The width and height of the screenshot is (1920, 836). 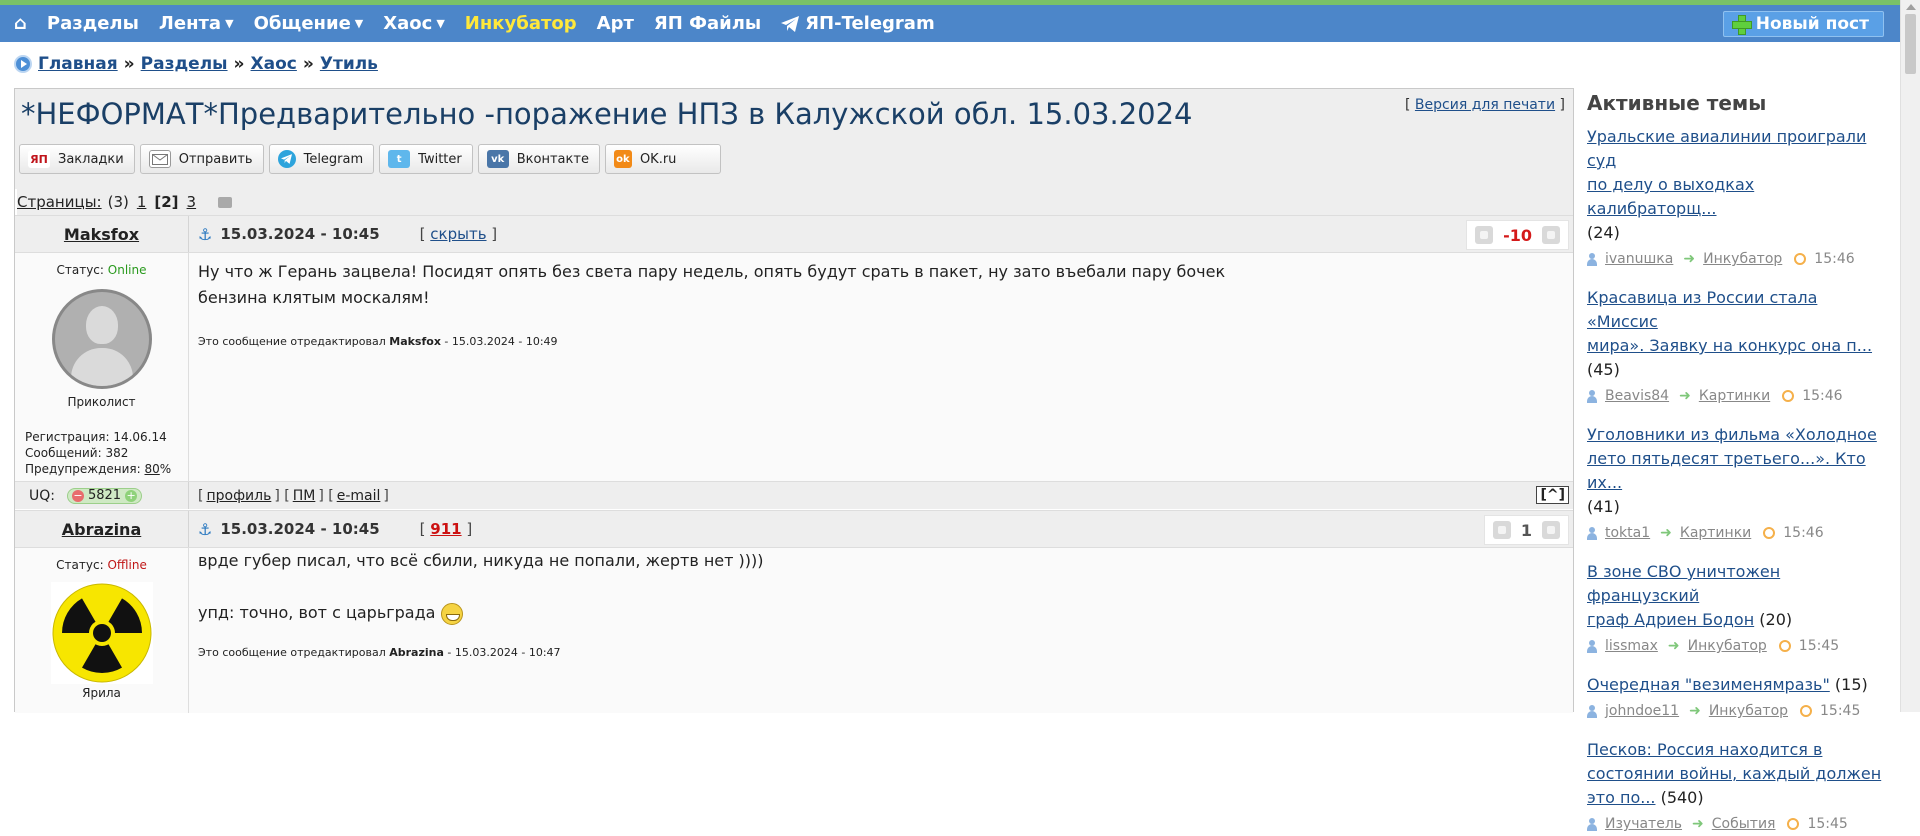 What do you see at coordinates (77, 495) in the screenshot?
I see `minus-icon: −` at bounding box center [77, 495].